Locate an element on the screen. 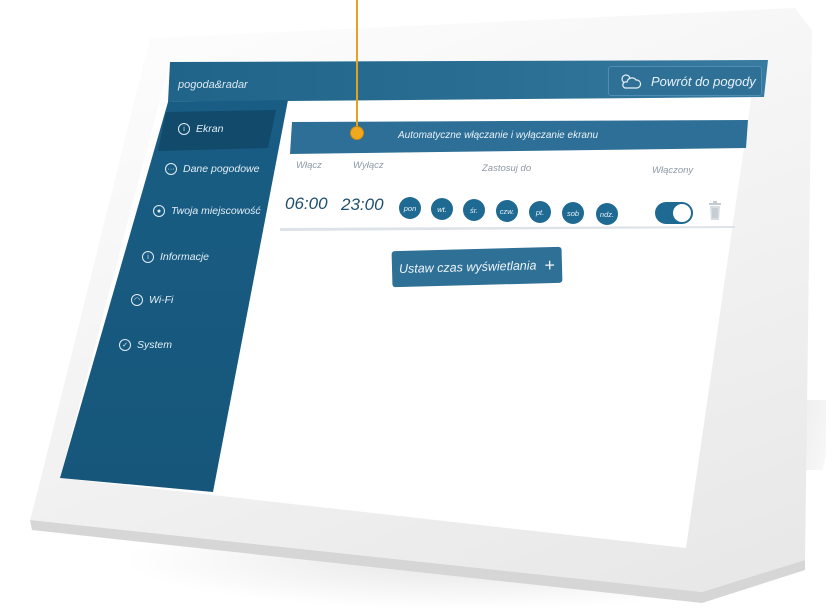 Image resolution: width=826 pixels, height=613 pixels. day-toggle-czw: czw. is located at coordinates (507, 211).